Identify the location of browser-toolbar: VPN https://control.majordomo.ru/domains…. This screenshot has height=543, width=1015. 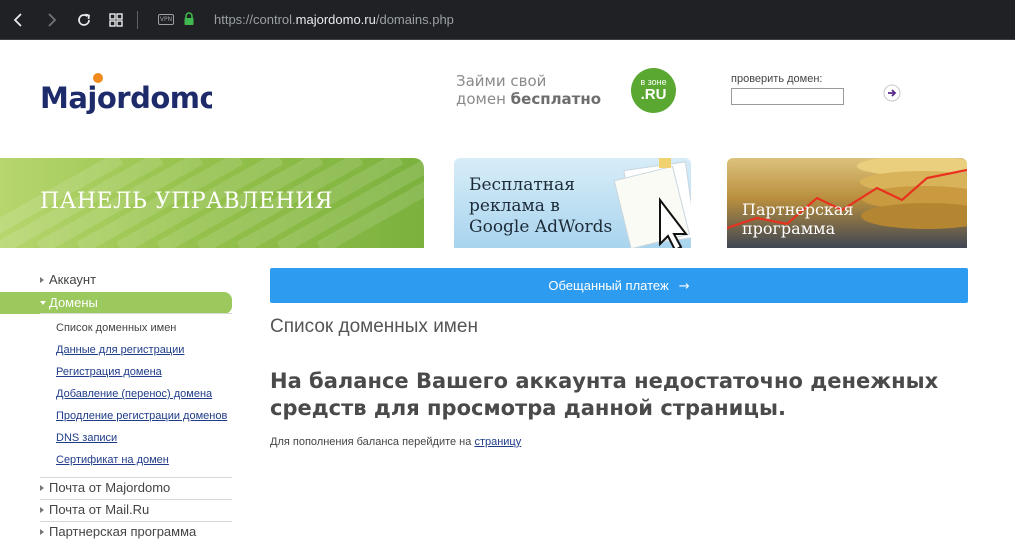
(507, 20).